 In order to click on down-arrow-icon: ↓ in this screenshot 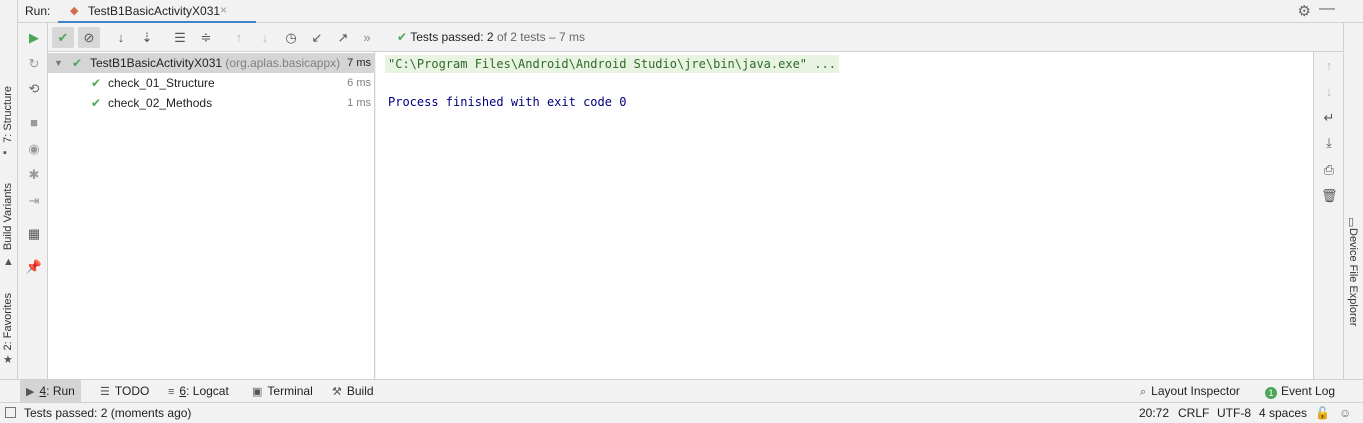, I will do `click(1329, 91)`.